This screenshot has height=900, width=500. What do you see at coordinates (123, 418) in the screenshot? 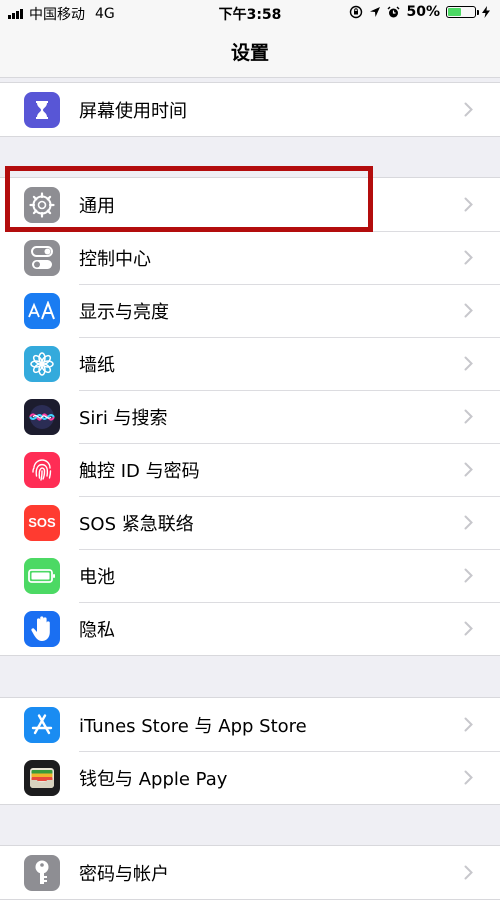
I see `settings-row-label: Siri 与搜索` at bounding box center [123, 418].